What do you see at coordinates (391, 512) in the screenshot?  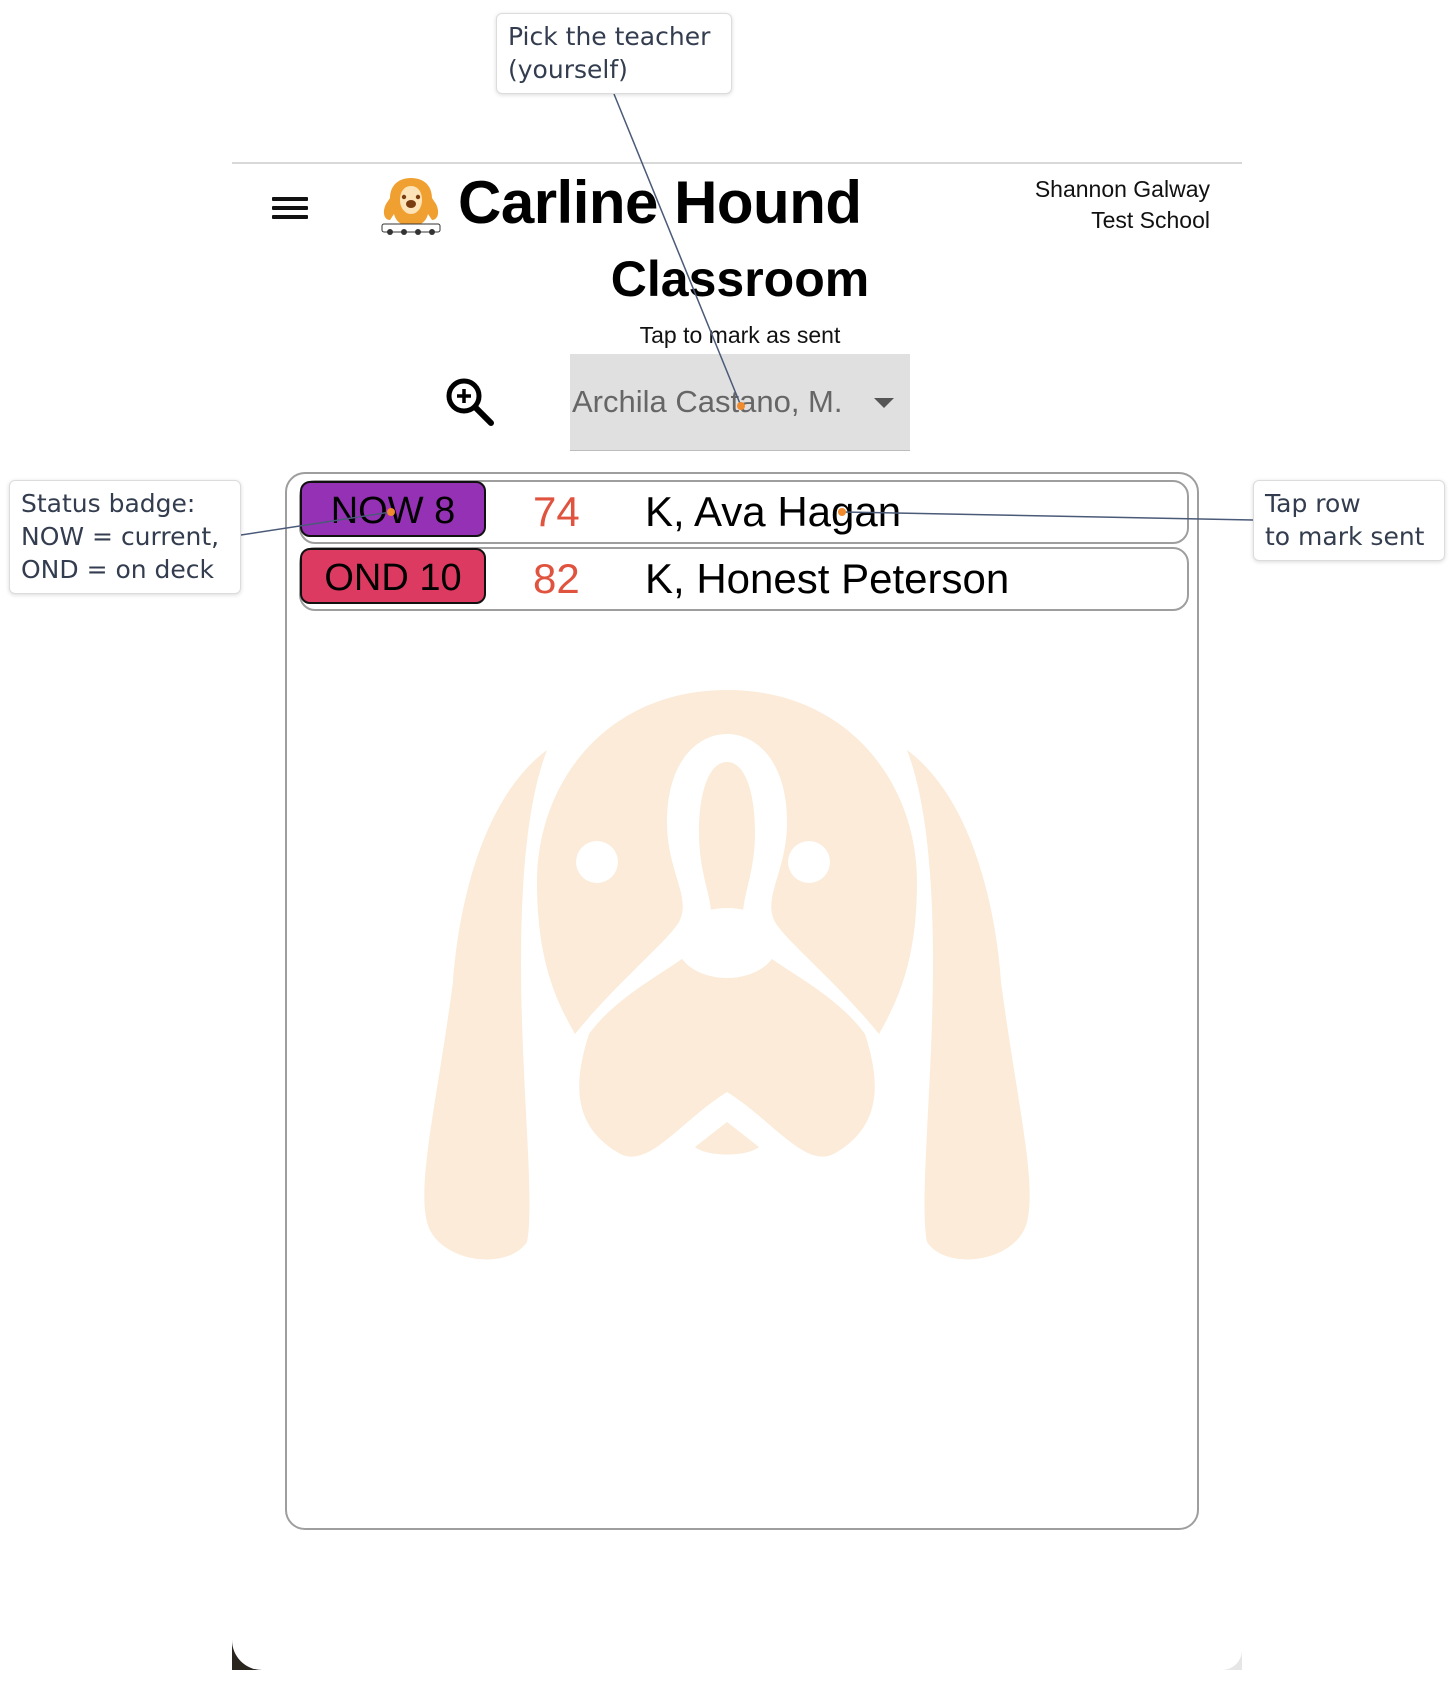 I see `callout-dot-badge` at bounding box center [391, 512].